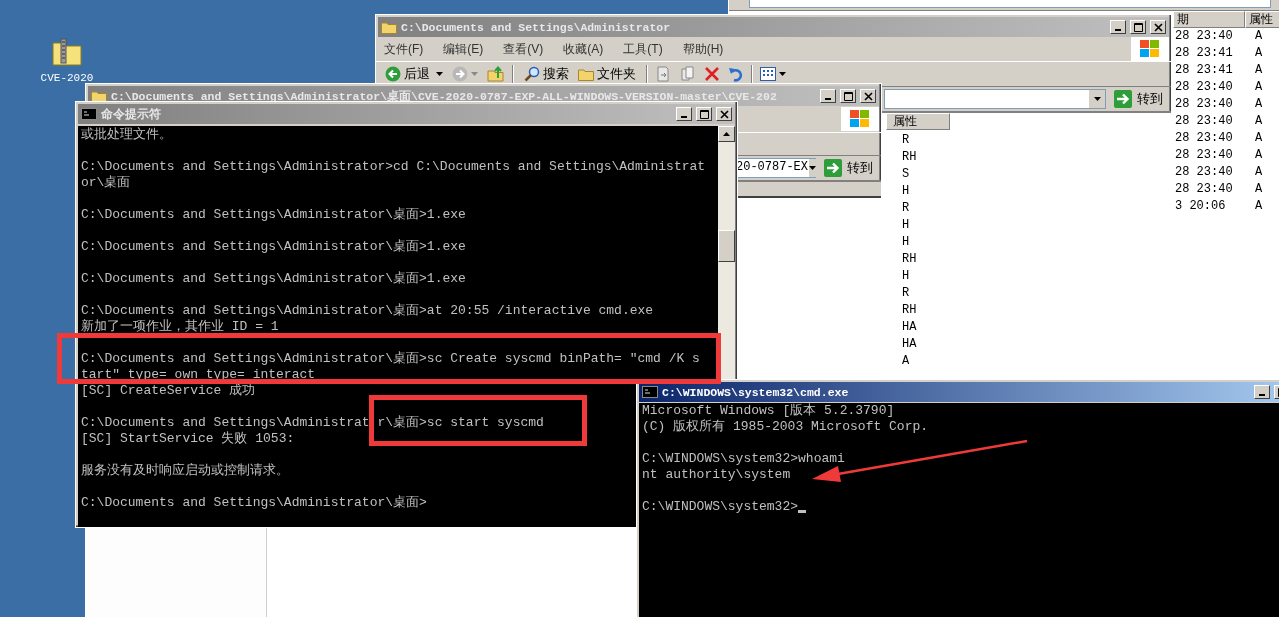 The height and width of the screenshot is (617, 1279). What do you see at coordinates (1209, 19) in the screenshot?
I see `column-header: 期` at bounding box center [1209, 19].